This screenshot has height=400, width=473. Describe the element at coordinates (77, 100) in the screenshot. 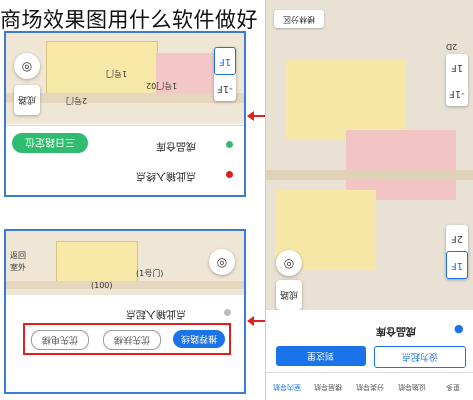

I see `map-label: 2号门` at that location.